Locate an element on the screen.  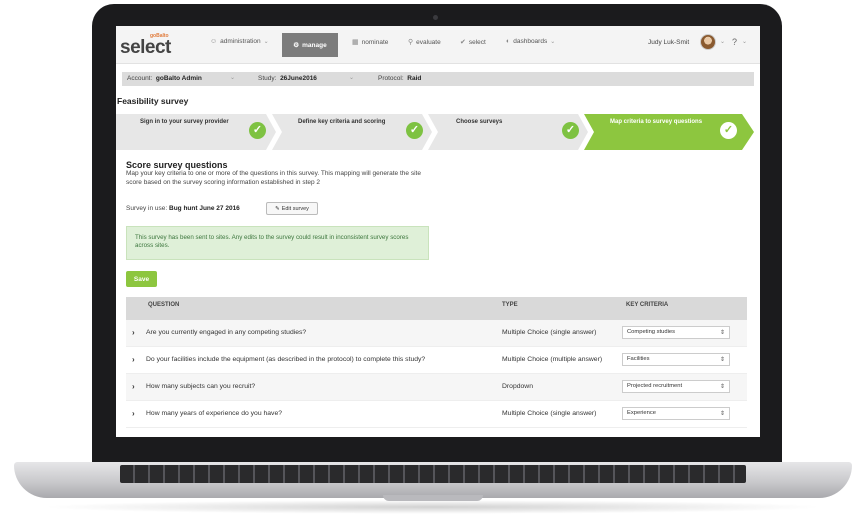
key-criteria-select: Competing studies ⇕ is located at coordinates (676, 332).